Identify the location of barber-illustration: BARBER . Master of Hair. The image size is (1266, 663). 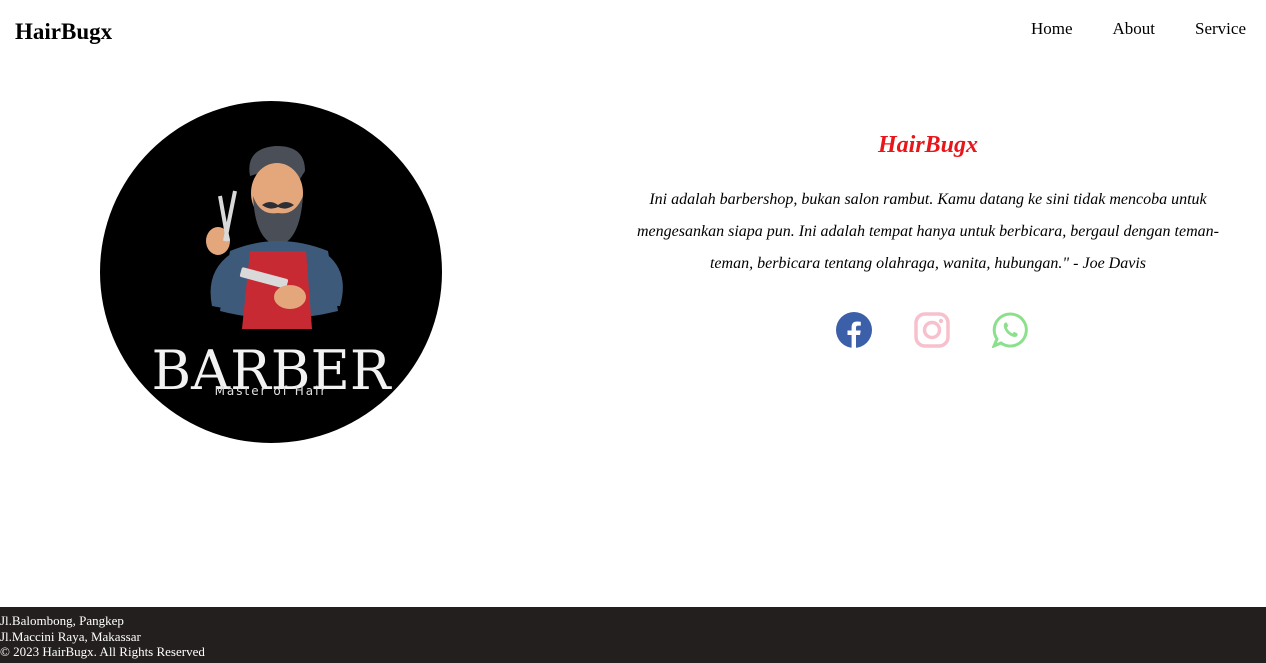
(271, 273).